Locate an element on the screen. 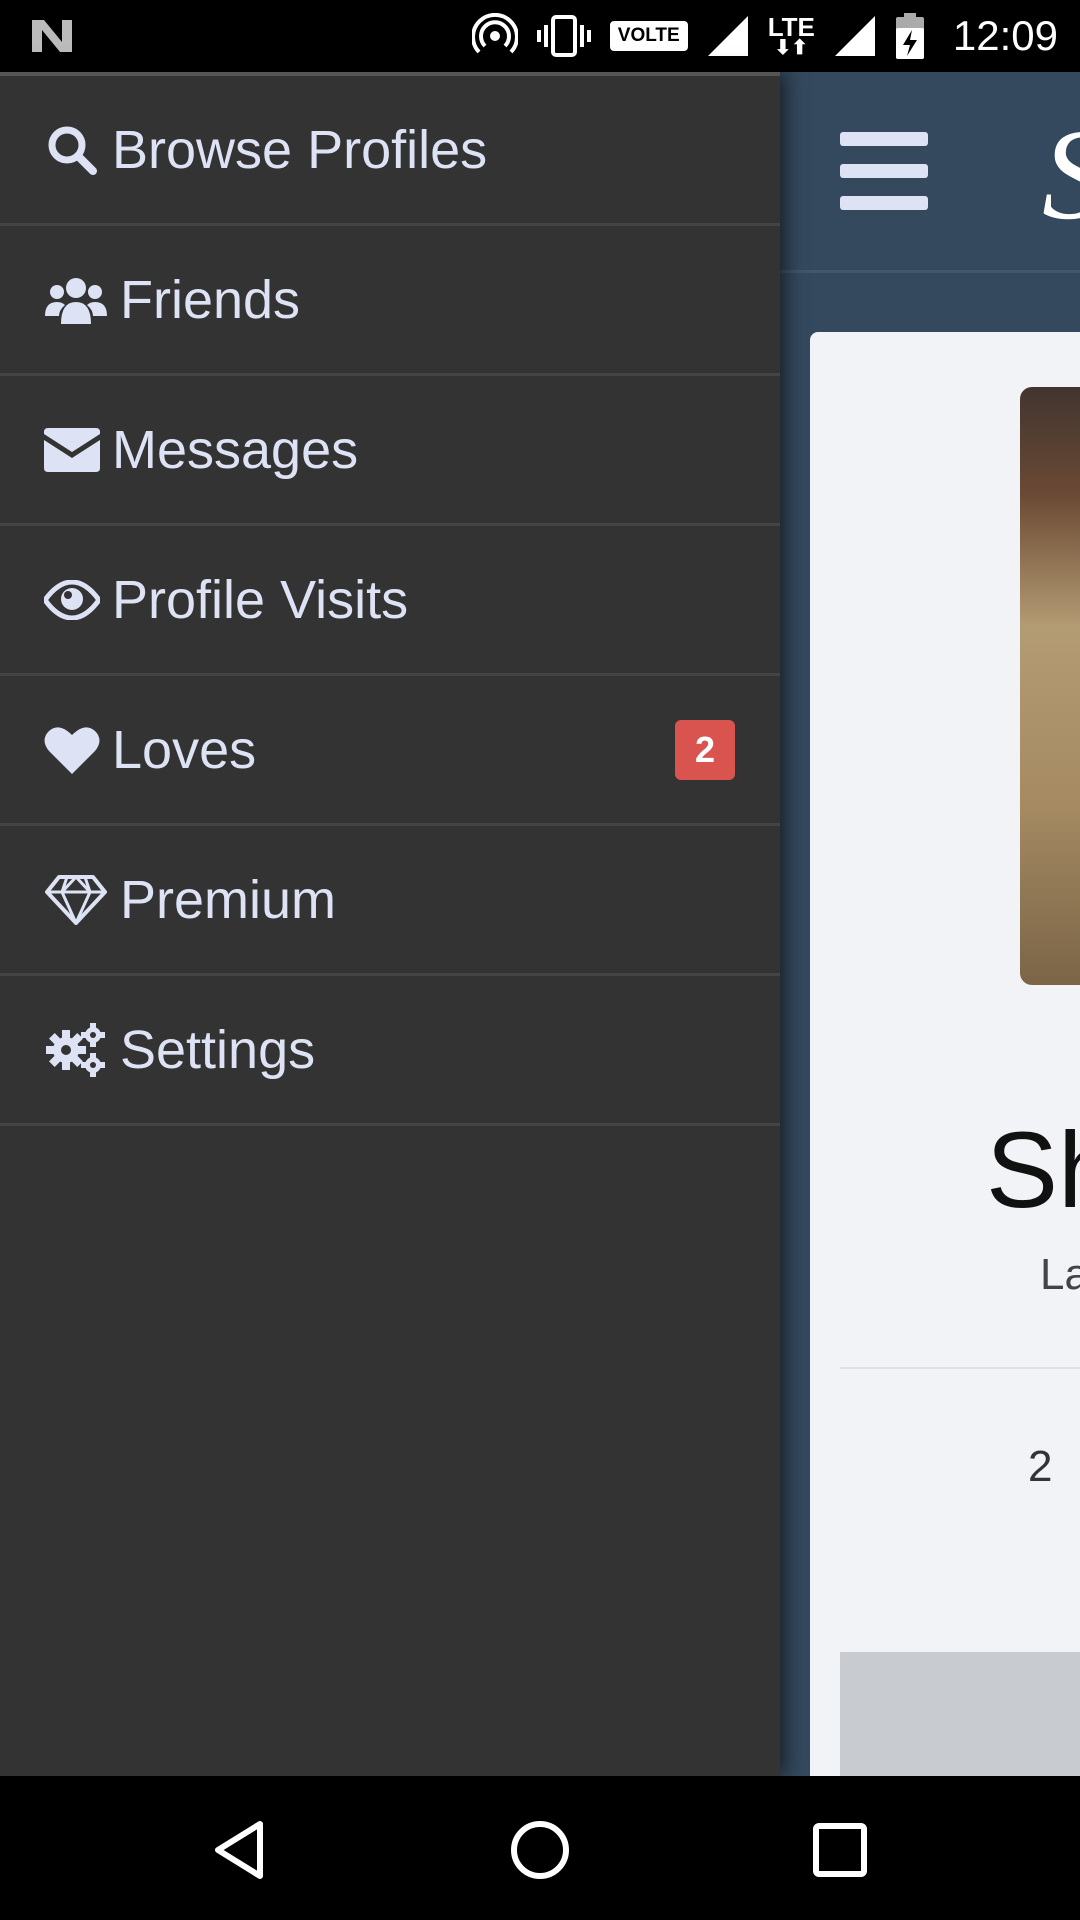  profile-photo is located at coordinates (1050, 686).